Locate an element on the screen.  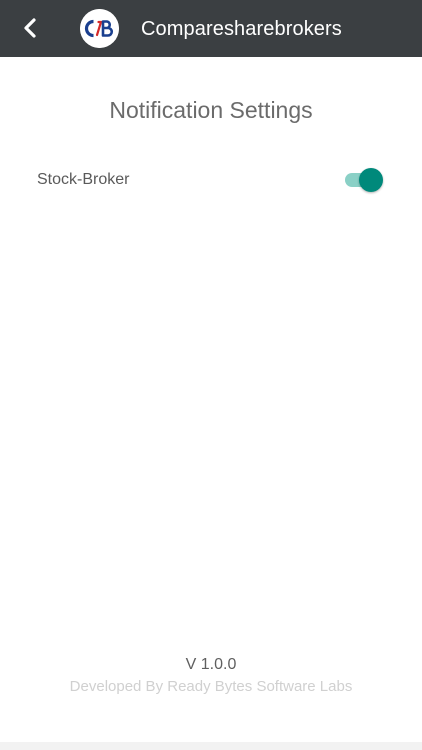
app-logo is located at coordinates (99, 28).